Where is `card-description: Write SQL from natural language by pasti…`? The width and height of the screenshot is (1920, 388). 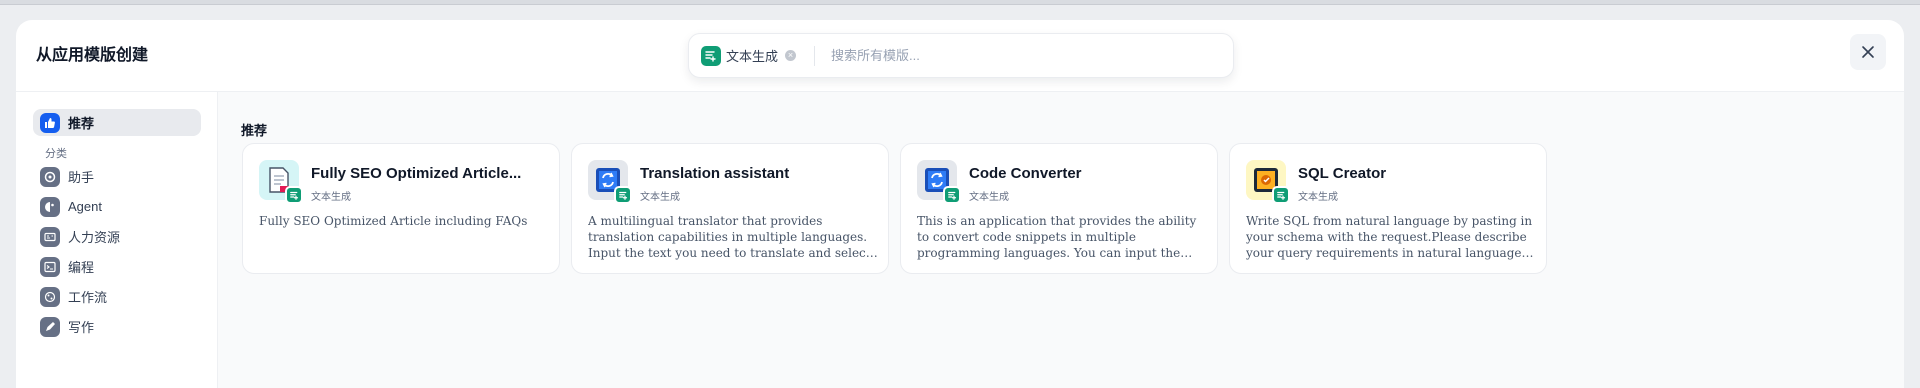
card-description: Write SQL from natural language by pasti… is located at coordinates (1389, 237).